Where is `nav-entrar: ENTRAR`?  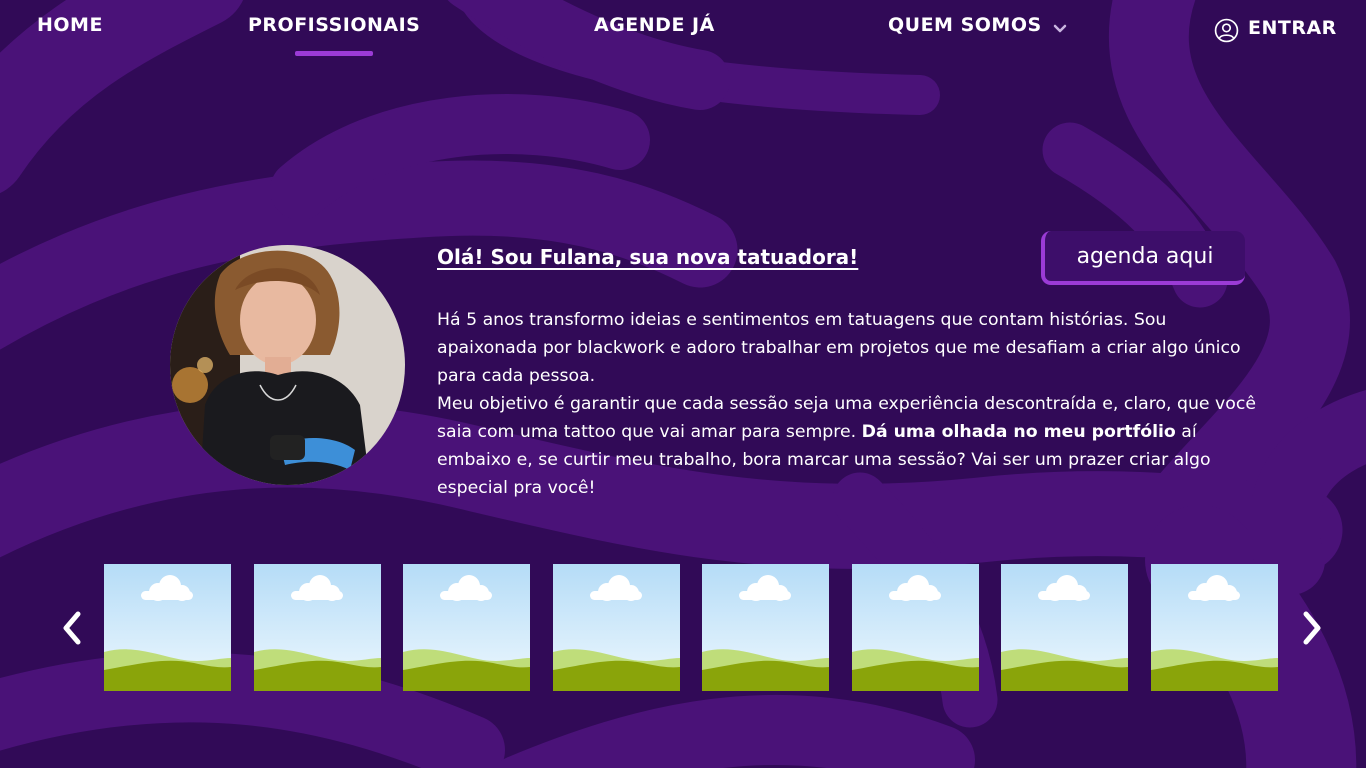
nav-entrar: ENTRAR is located at coordinates (1292, 28).